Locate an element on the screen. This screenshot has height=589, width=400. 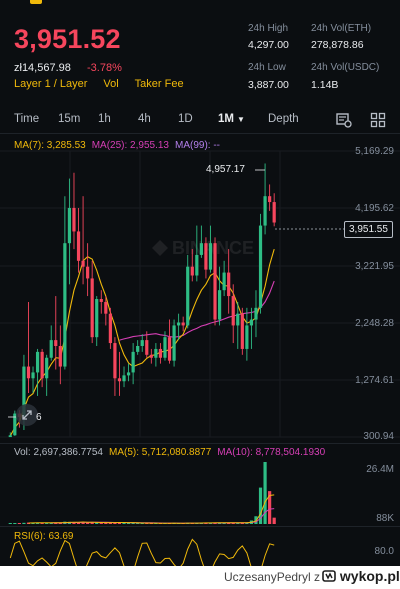
tag-taker-fee: Taker Fee is located at coordinates (159, 84).